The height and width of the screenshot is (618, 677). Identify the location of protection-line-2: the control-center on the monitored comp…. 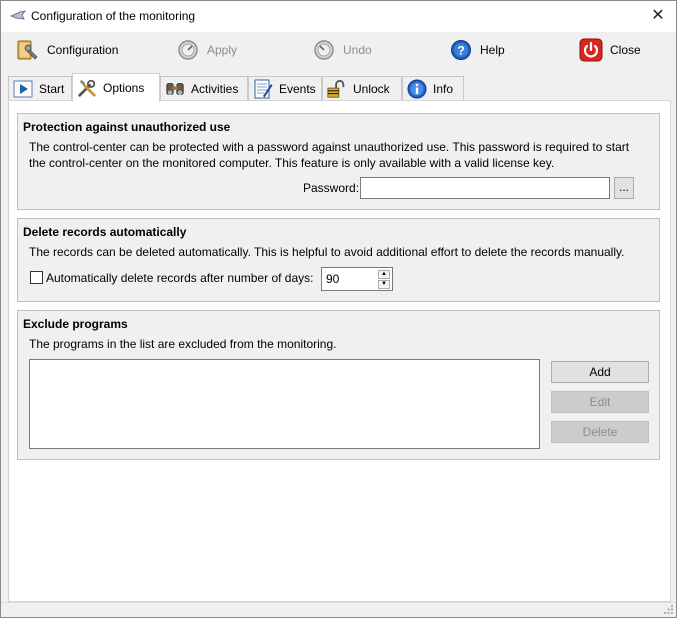
(292, 163).